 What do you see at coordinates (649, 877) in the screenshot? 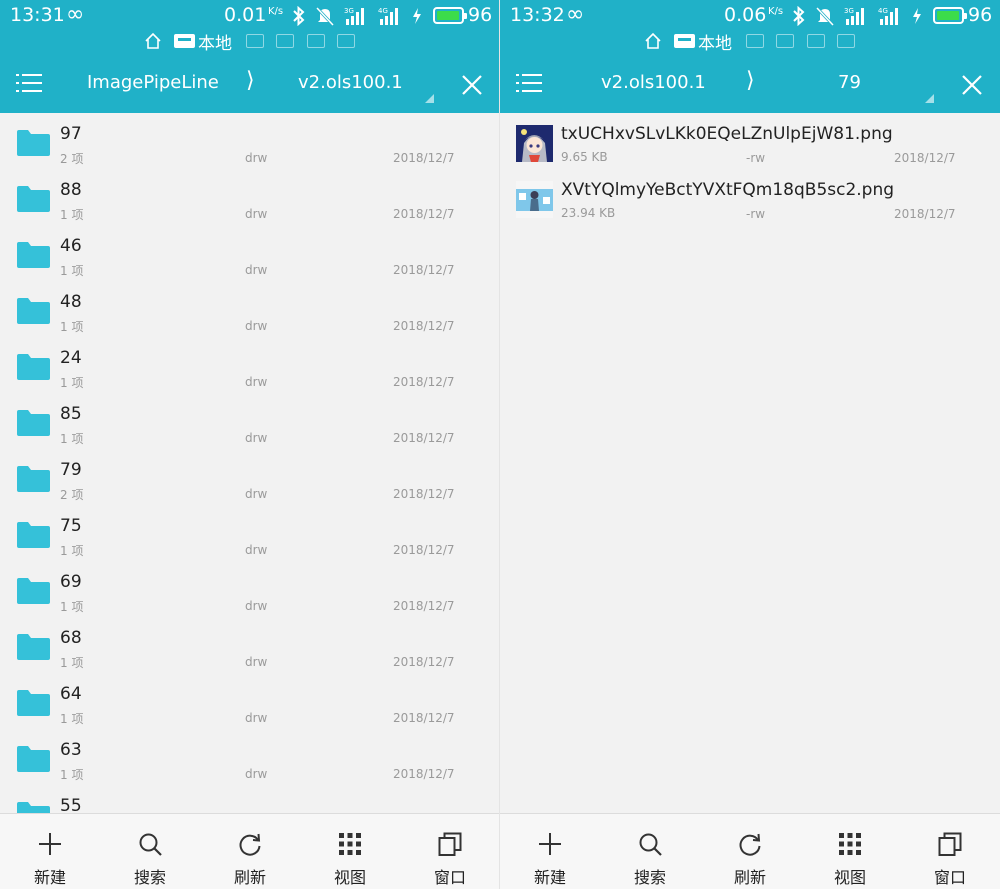
I see `toolbar-button-label: 搜索` at bounding box center [649, 877].